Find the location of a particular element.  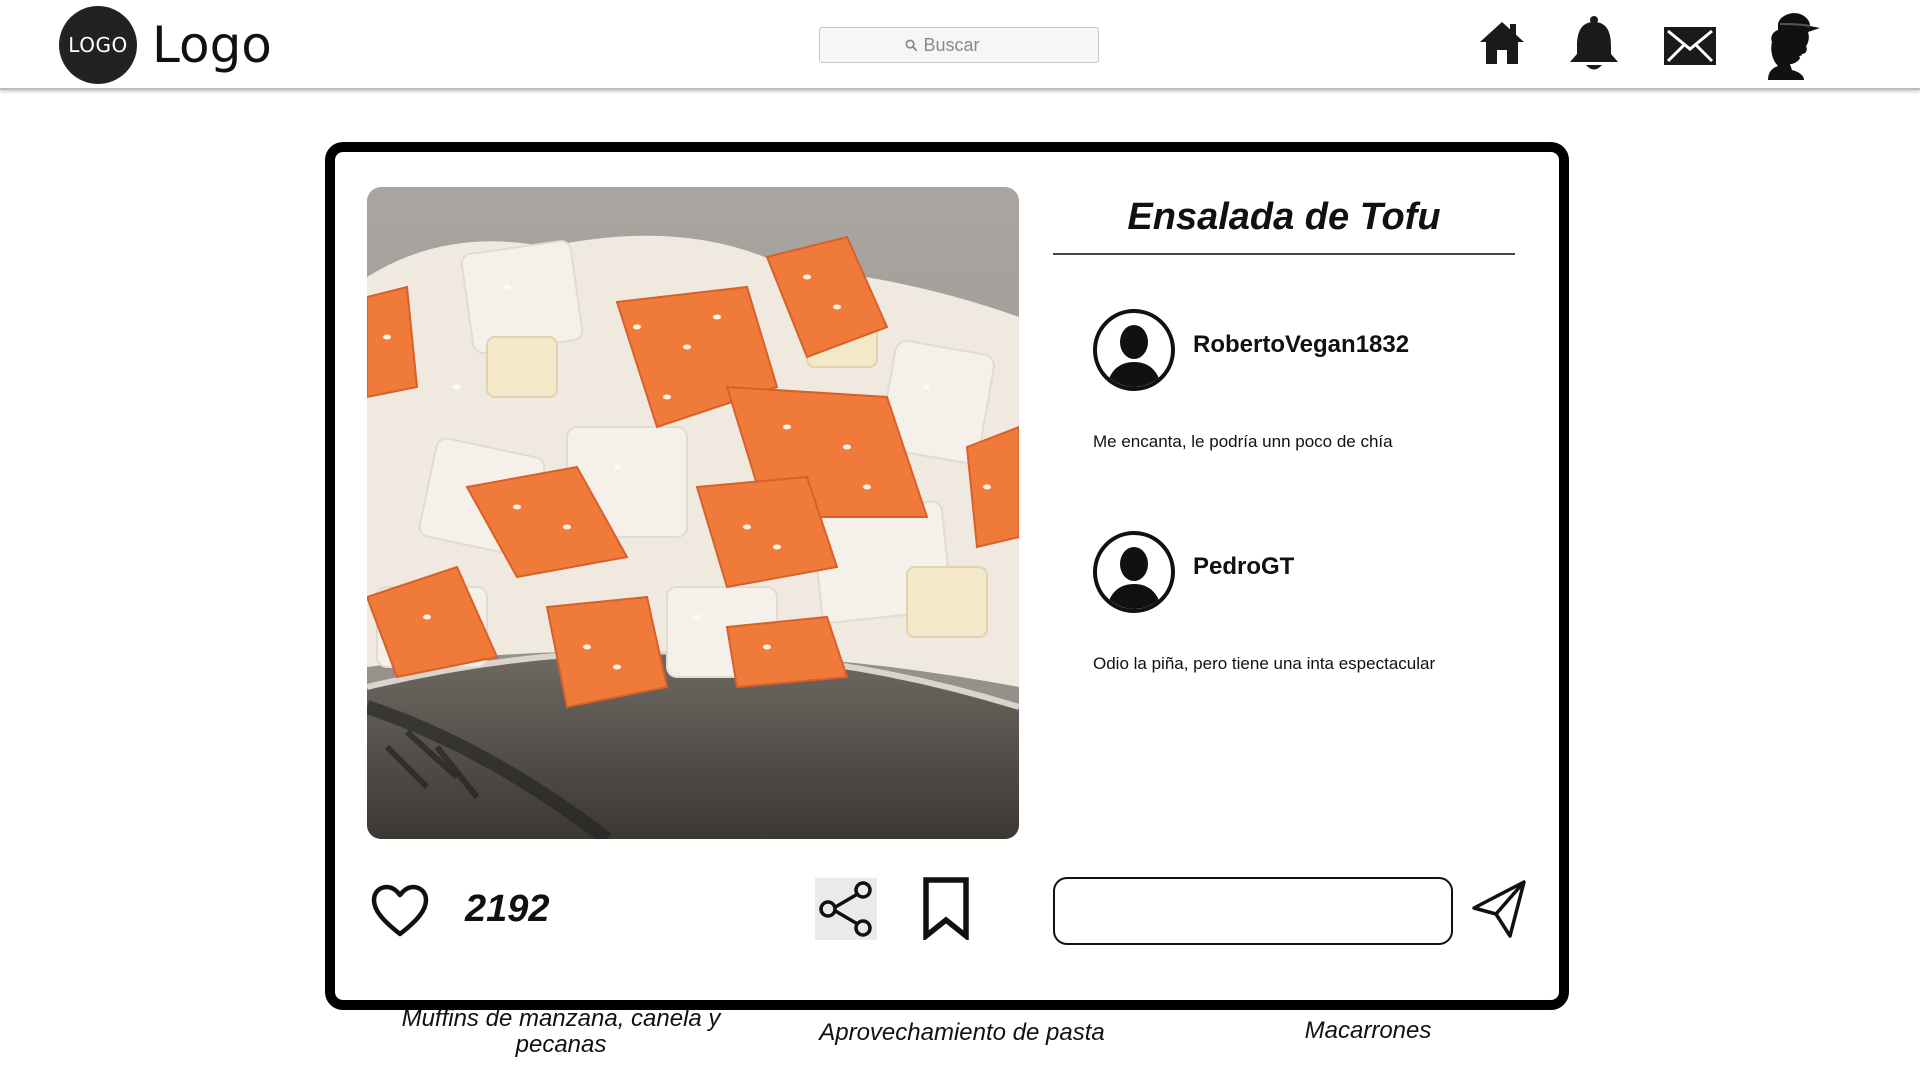

comment-text: Me encanta, le podría unn poco de chía is located at coordinates (1243, 441).